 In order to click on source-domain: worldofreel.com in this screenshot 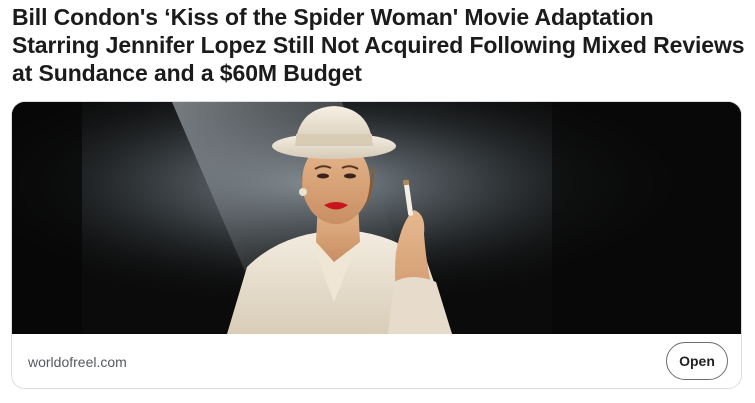, I will do `click(77, 362)`.